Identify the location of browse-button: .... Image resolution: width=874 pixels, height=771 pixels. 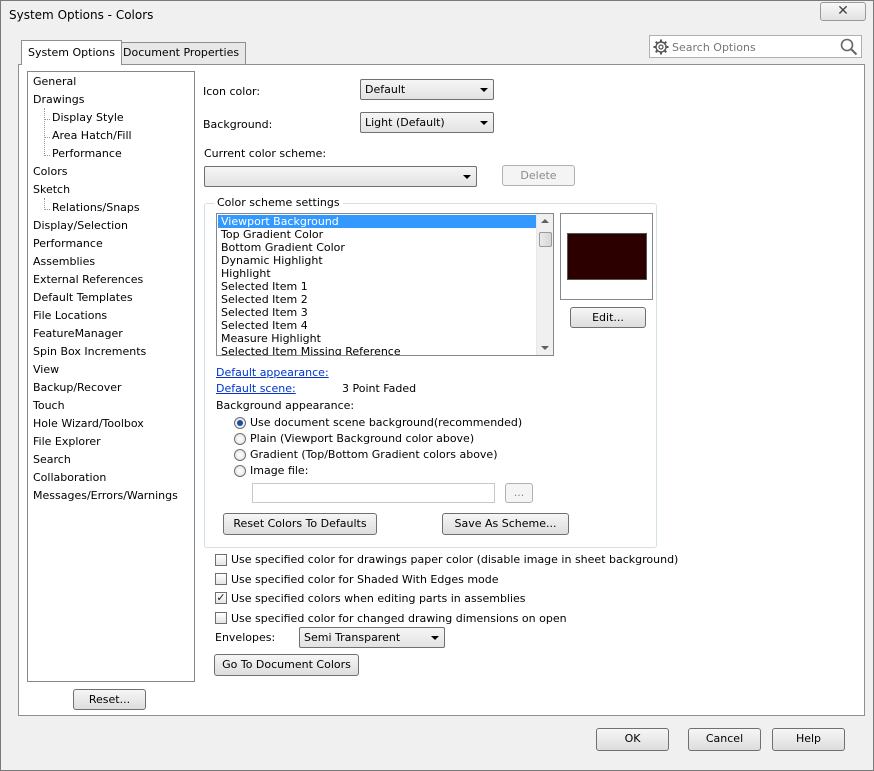
(519, 493).